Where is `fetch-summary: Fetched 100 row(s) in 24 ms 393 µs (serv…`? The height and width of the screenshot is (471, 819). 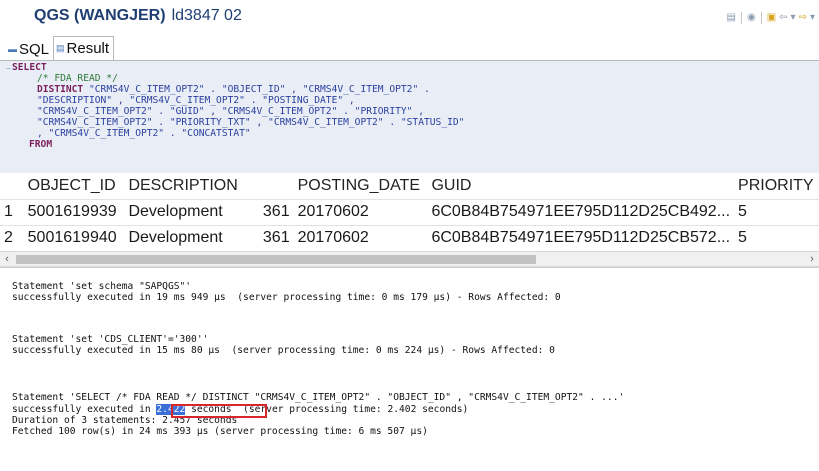 fetch-summary: Fetched 100 row(s) in 24 ms 393 µs (serv… is located at coordinates (220, 431).